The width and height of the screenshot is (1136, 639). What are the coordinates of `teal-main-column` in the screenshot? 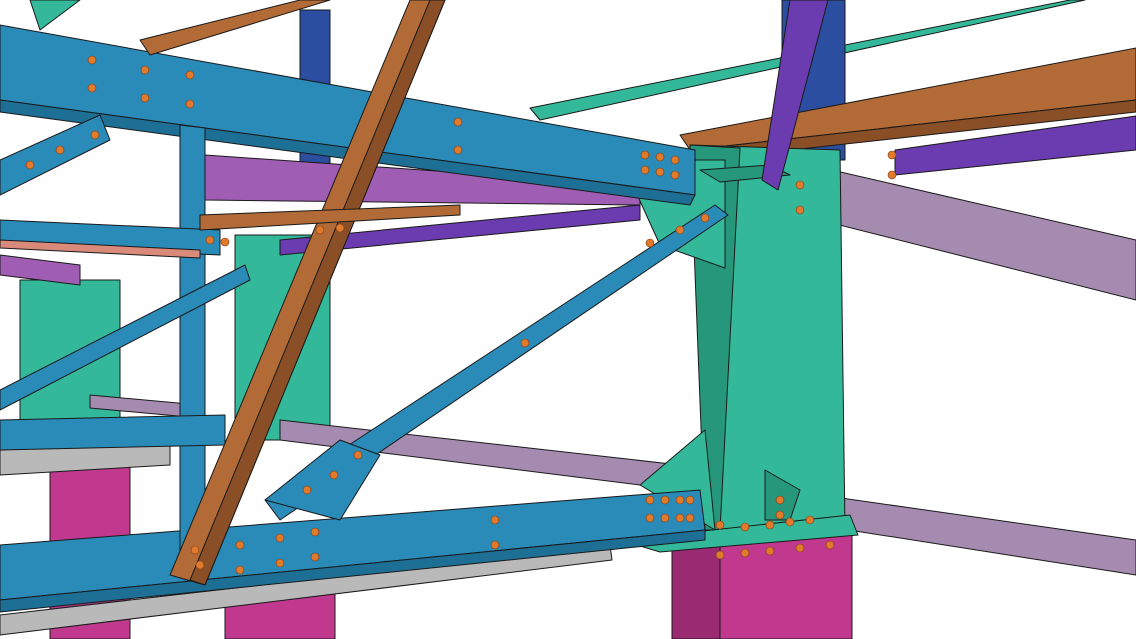 It's located at (739, 348).